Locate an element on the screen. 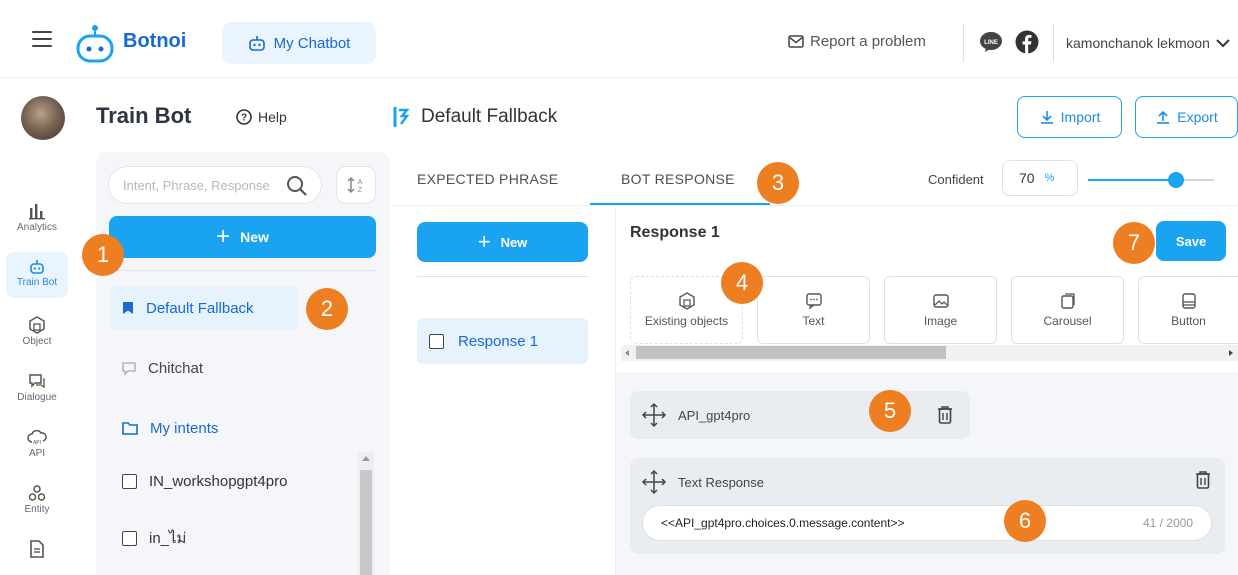  rail-label: Dialogue is located at coordinates (37, 397).